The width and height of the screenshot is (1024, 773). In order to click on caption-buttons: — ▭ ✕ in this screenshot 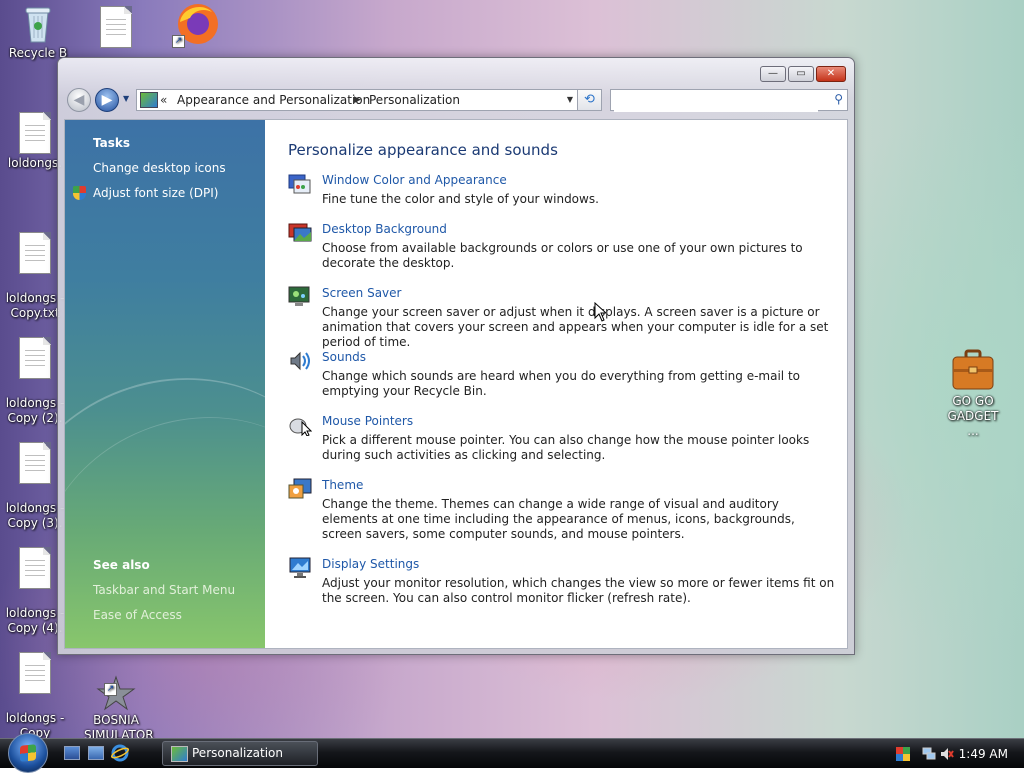, I will do `click(802, 74)`.